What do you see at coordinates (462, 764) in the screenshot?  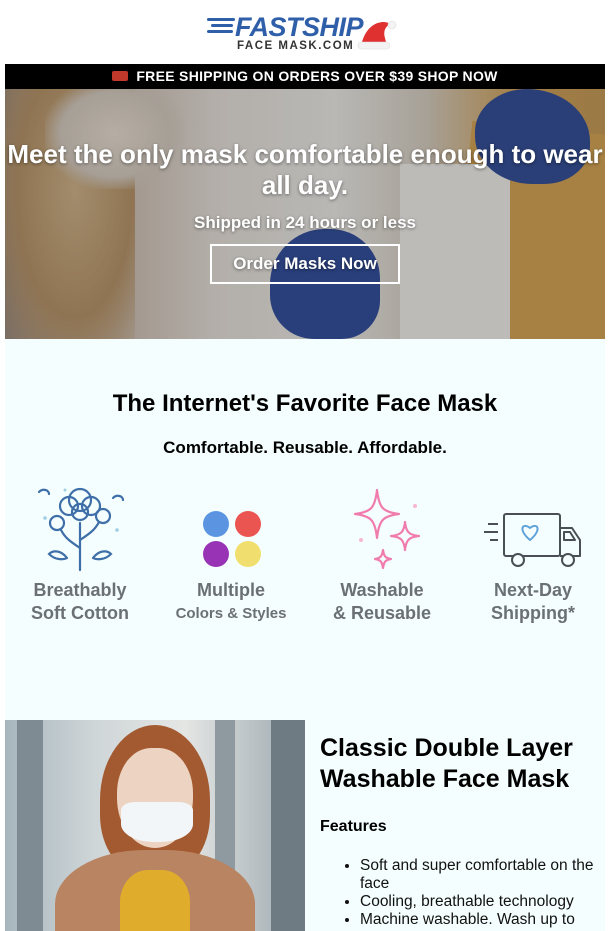 I see `product-title: Classic Double Layer Washable Face Mask` at bounding box center [462, 764].